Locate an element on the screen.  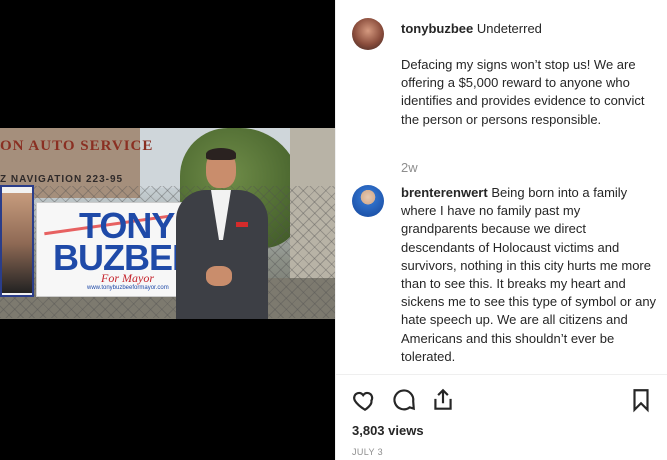
view-count: 3,803 views is located at coordinates (388, 430).